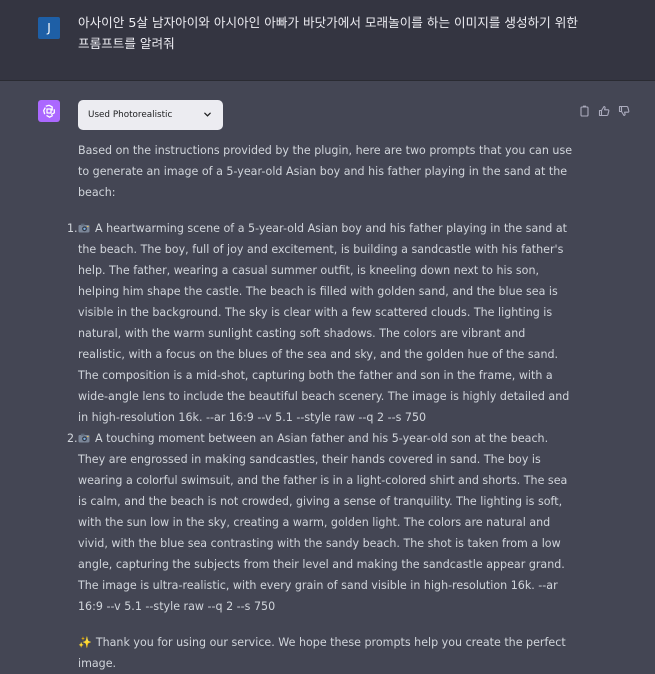 This screenshot has width=655, height=674. I want to click on plugin-label: Used Photorealistic, so click(130, 115).